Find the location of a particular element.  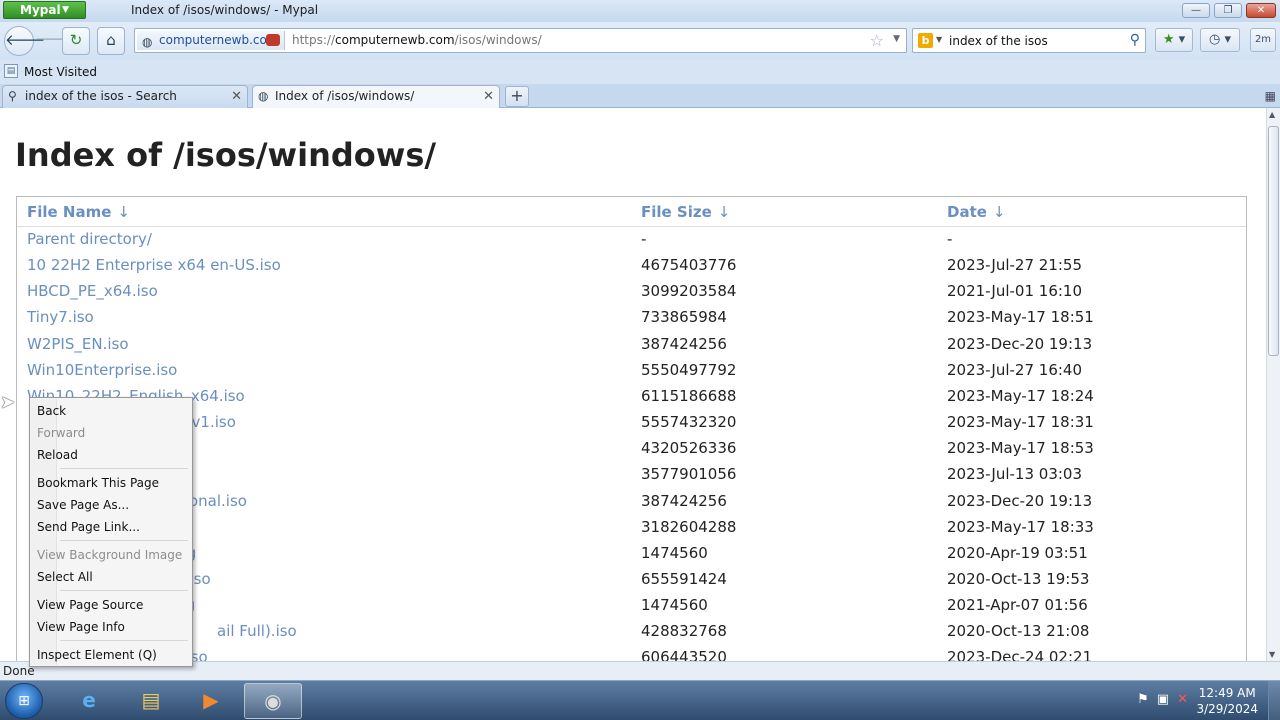

file-size: 4675403776 is located at coordinates (689, 265).